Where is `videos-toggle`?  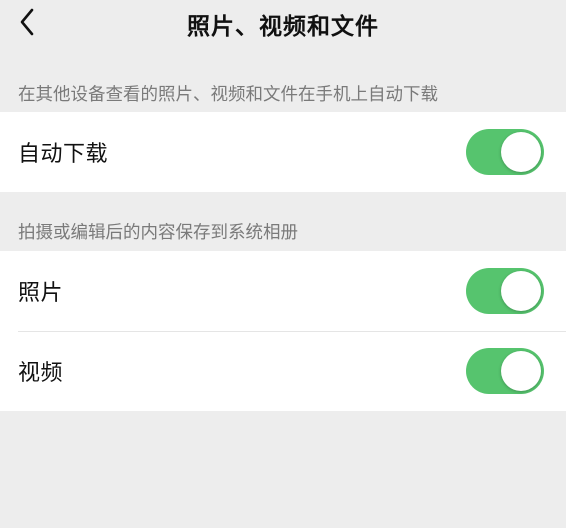 videos-toggle is located at coordinates (505, 371).